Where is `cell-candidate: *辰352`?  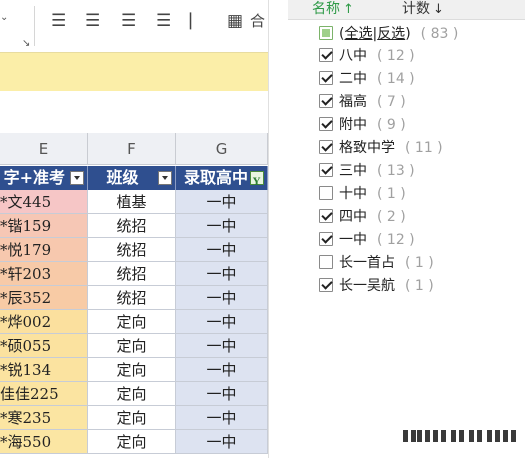 cell-candidate: *辰352 is located at coordinates (44, 298).